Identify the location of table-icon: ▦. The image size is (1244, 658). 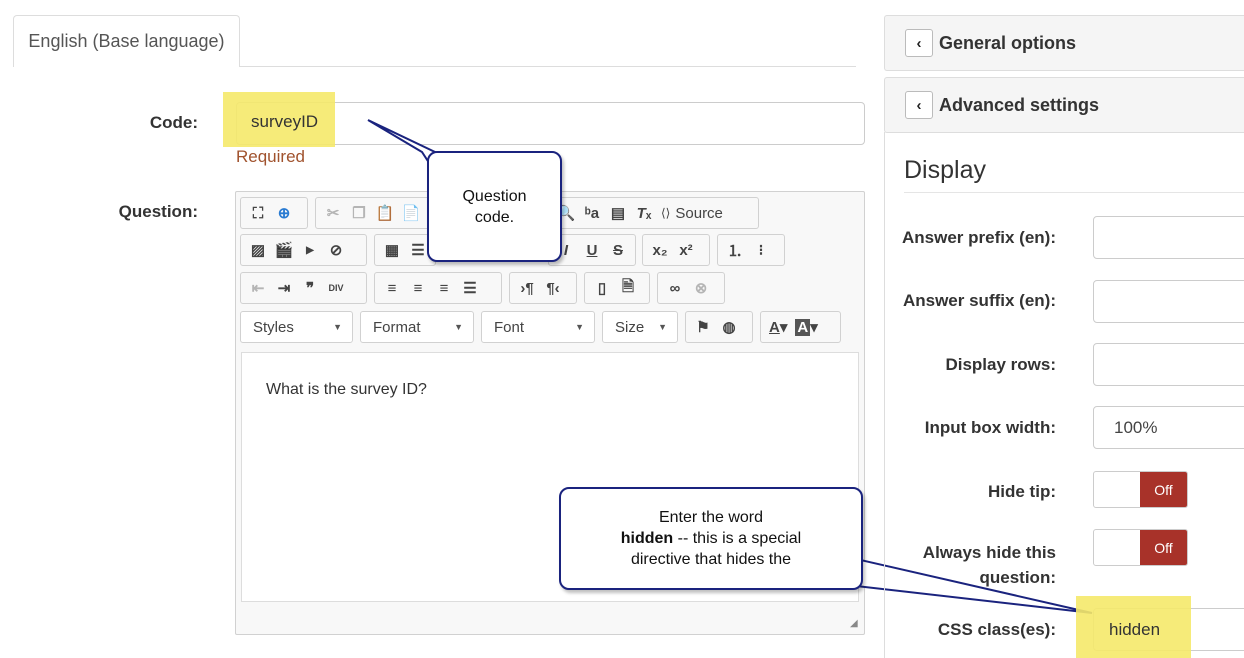
(392, 250).